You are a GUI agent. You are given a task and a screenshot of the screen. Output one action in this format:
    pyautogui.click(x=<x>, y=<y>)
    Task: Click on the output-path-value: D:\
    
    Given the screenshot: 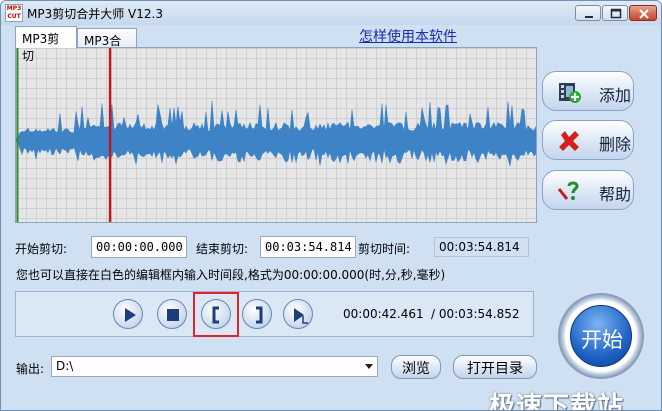 What is the action you would take?
    pyautogui.click(x=65, y=366)
    